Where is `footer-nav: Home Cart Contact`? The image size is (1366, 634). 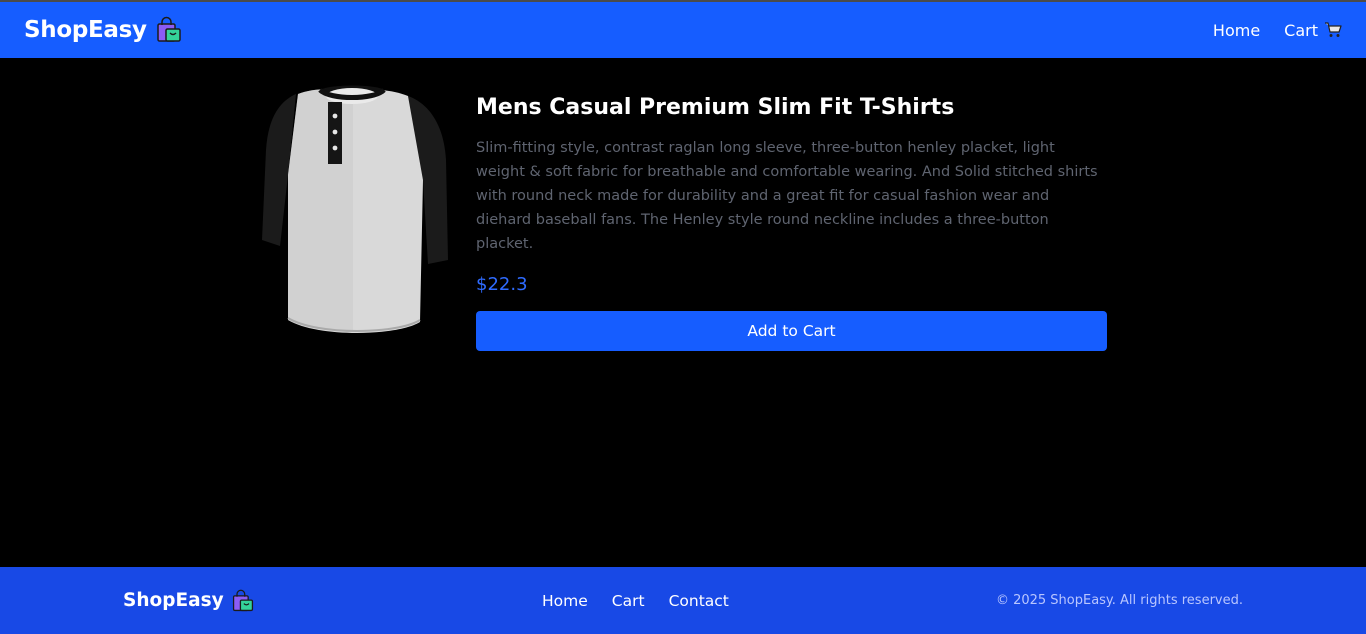
footer-nav: Home Cart Contact is located at coordinates (635, 600).